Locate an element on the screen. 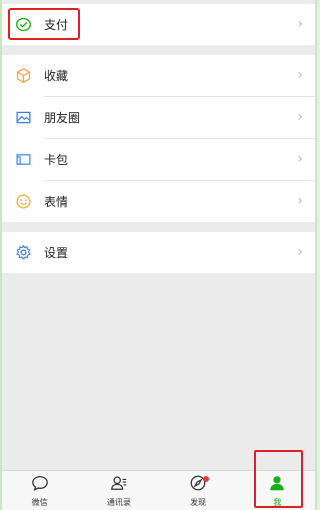 This screenshot has width=320, height=510. menu-item-card-wallet: 卡包 › is located at coordinates (158, 159).